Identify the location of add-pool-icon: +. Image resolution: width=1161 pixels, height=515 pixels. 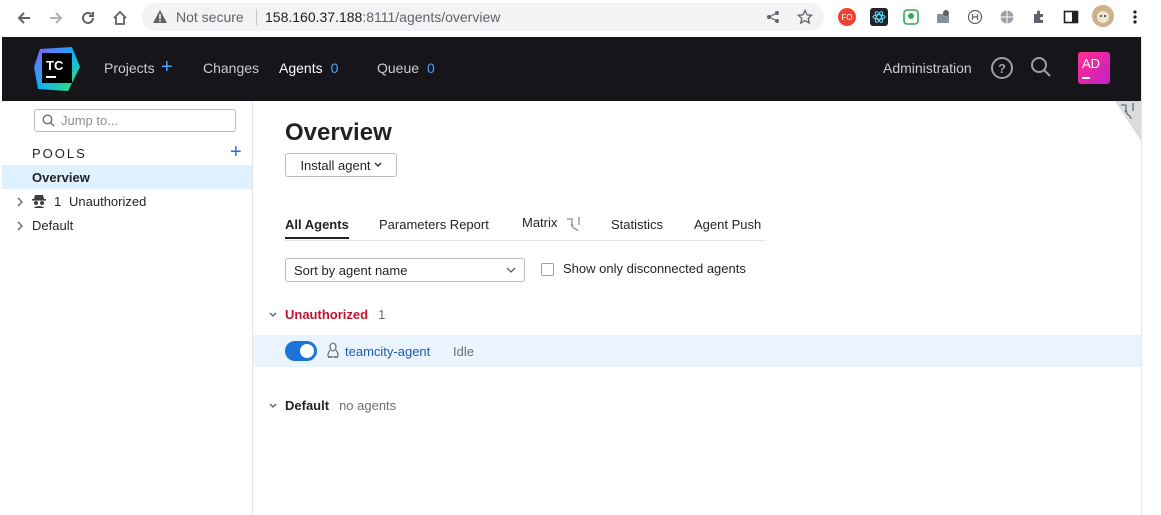
(236, 152).